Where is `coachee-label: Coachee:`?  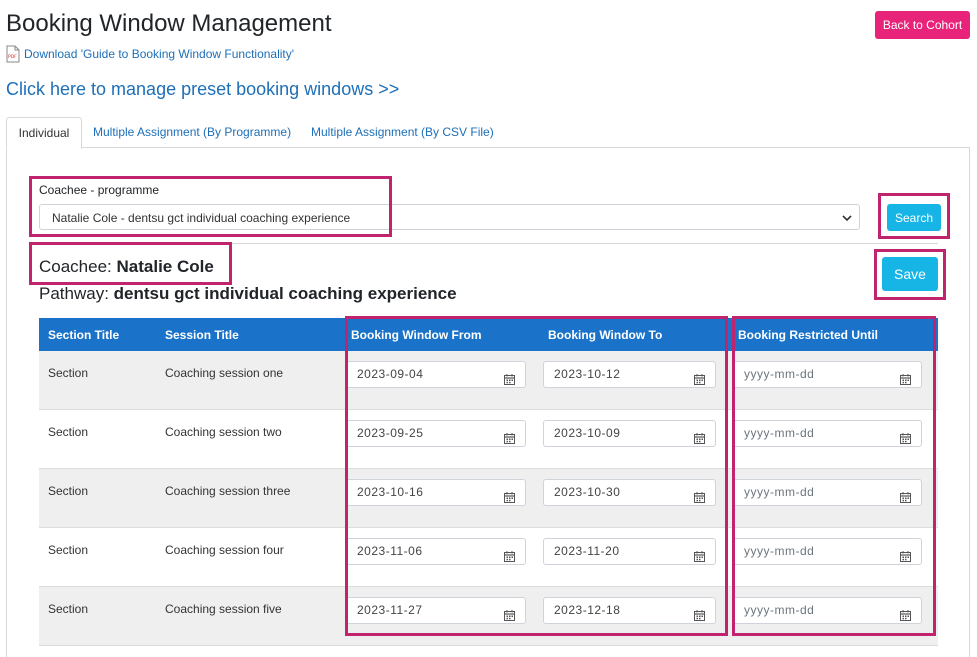
coachee-label: Coachee: is located at coordinates (75, 266).